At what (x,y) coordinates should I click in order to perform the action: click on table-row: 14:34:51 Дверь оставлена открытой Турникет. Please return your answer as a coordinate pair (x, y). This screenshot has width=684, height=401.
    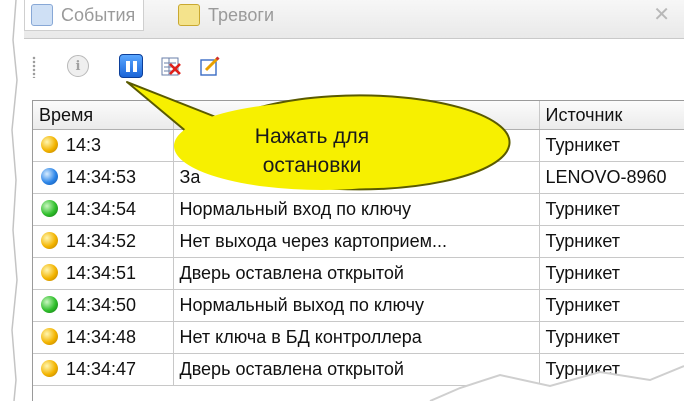
    Looking at the image, I should click on (358, 273).